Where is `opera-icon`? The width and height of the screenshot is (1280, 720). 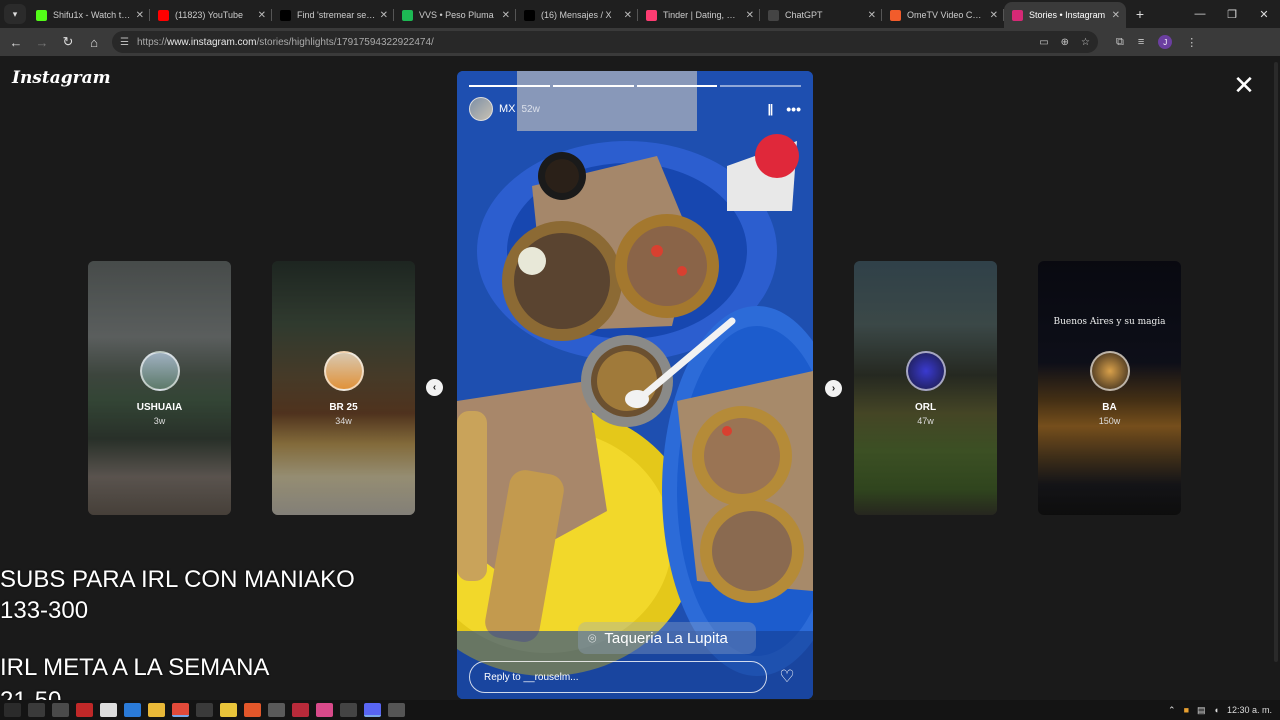 opera-icon is located at coordinates (300, 710).